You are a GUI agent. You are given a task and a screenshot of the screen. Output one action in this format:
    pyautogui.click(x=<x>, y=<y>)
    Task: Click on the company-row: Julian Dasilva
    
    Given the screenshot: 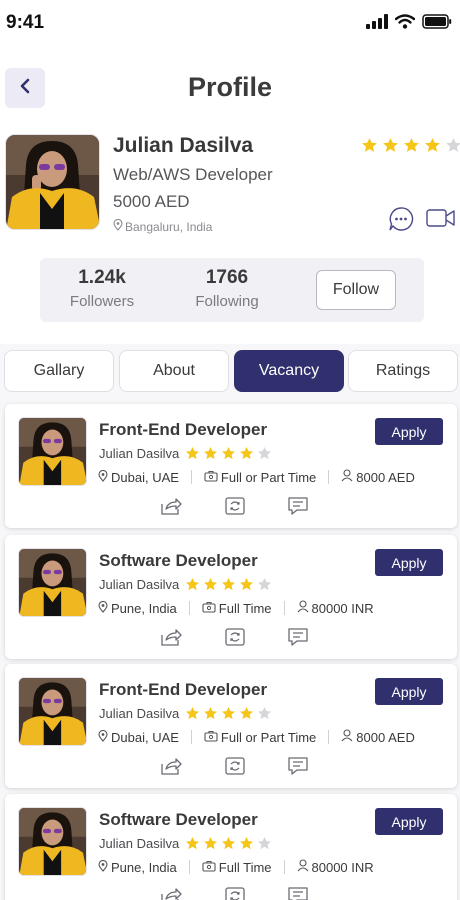 What is the action you would take?
    pyautogui.click(x=185, y=713)
    